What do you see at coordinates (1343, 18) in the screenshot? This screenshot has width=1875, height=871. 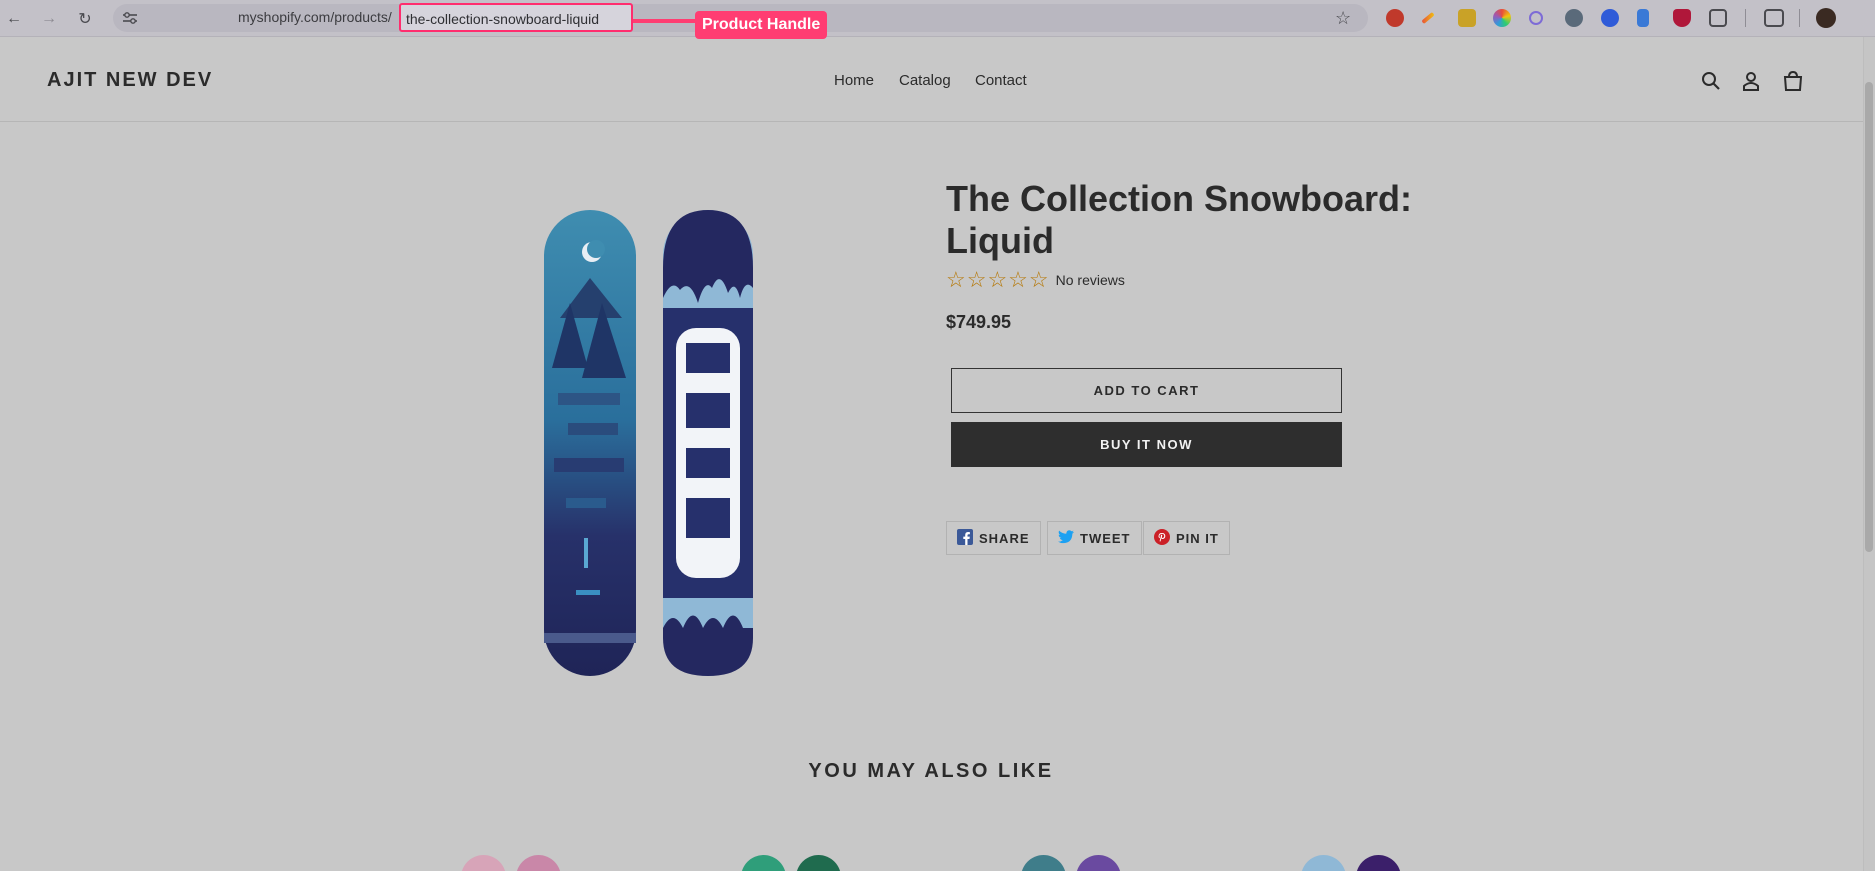 I see `bookmark-star-icon: ☆` at bounding box center [1343, 18].